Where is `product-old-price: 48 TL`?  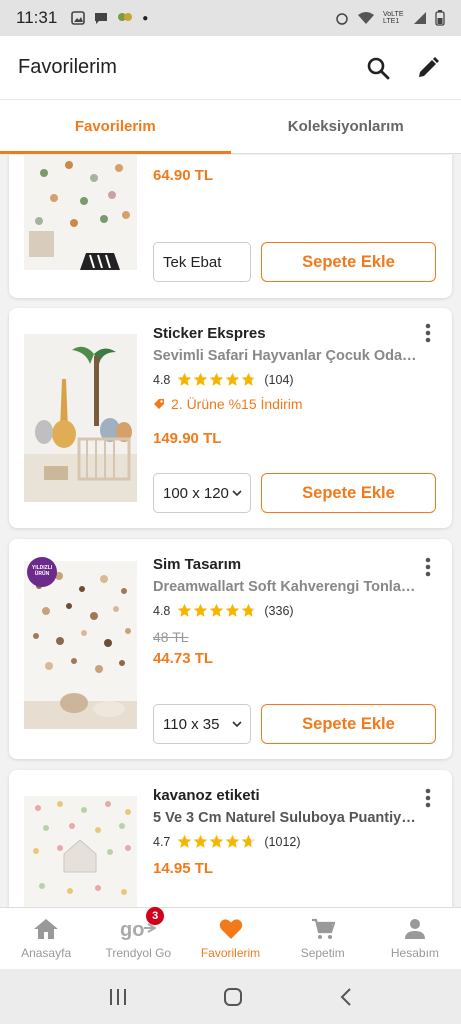 product-old-price: 48 TL is located at coordinates (171, 637).